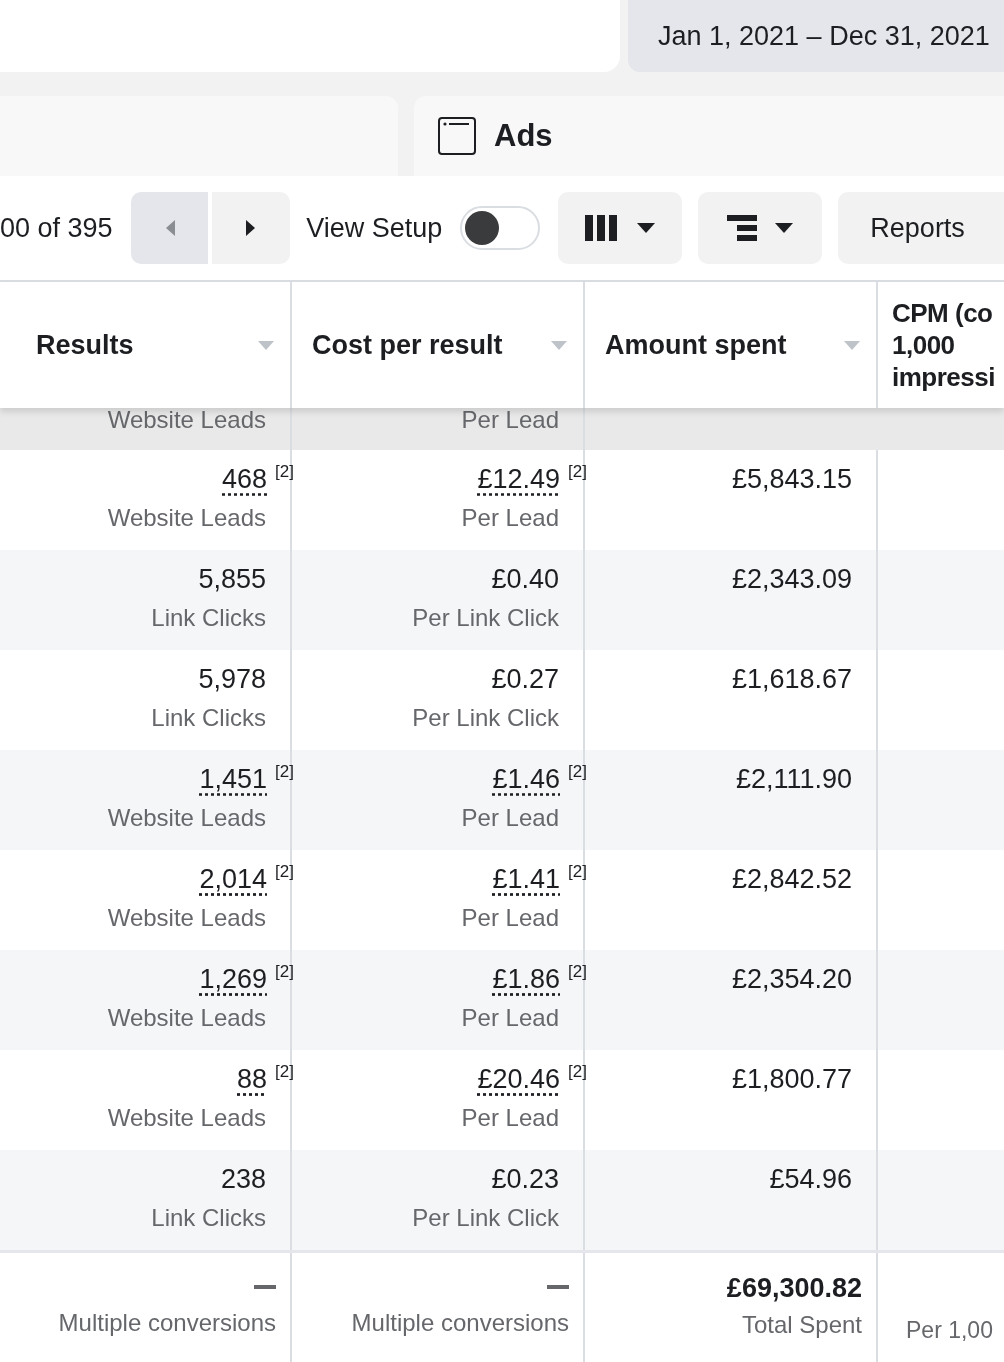 The height and width of the screenshot is (1362, 1004). I want to click on cost-value: £20.46, so click(519, 1079).